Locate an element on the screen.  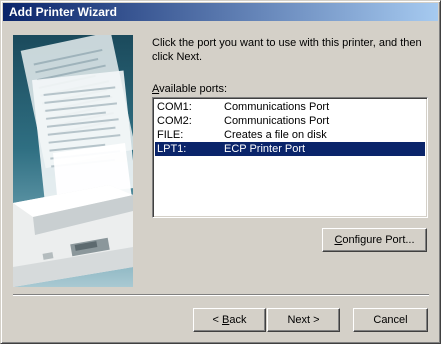
next-label: Next > is located at coordinates (303, 320).